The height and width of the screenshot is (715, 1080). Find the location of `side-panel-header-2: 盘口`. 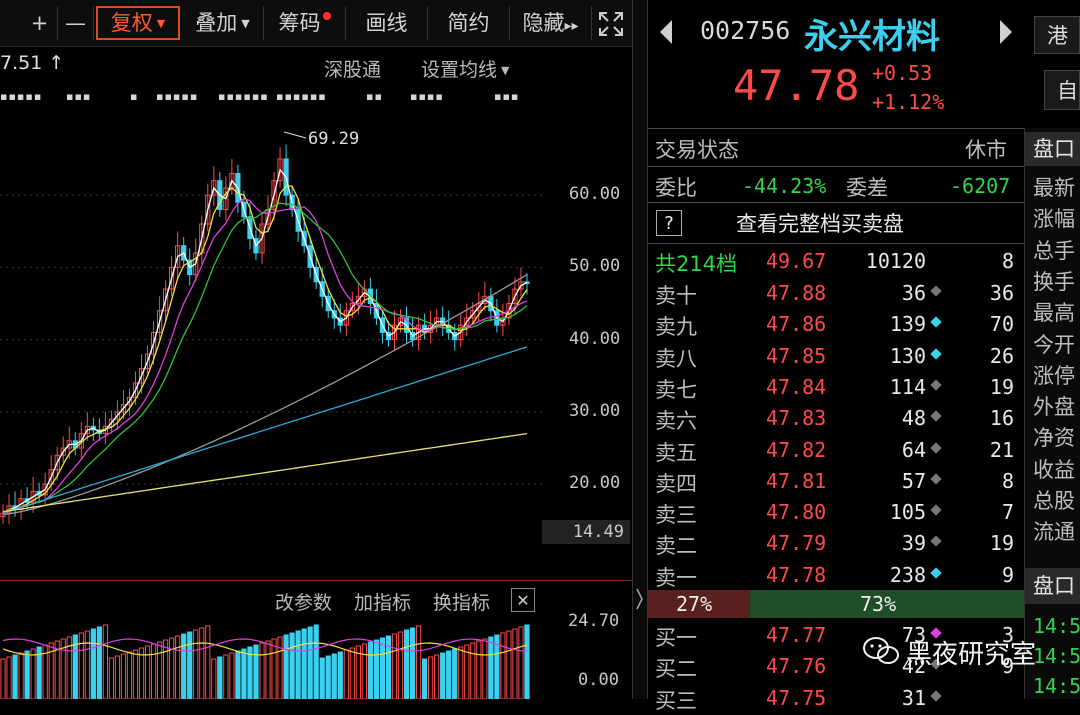

side-panel-header-2: 盘口 is located at coordinates (1052, 586).